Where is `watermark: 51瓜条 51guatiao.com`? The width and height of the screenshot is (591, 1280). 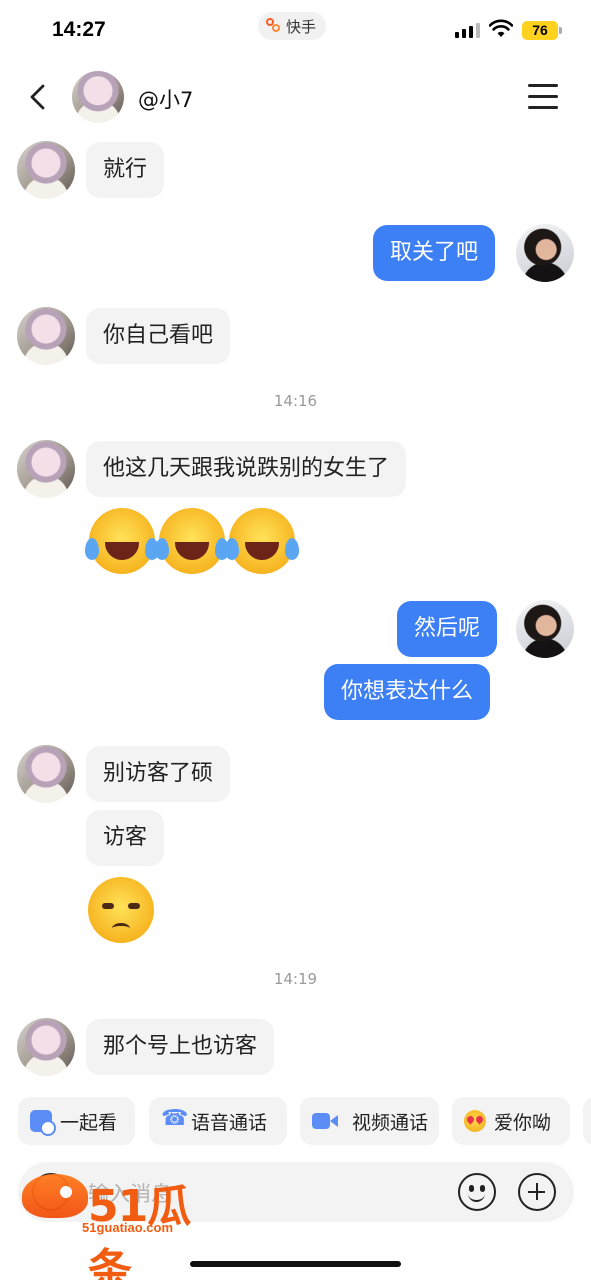
watermark: 51瓜条 51guatiao.com is located at coordinates (123, 1224).